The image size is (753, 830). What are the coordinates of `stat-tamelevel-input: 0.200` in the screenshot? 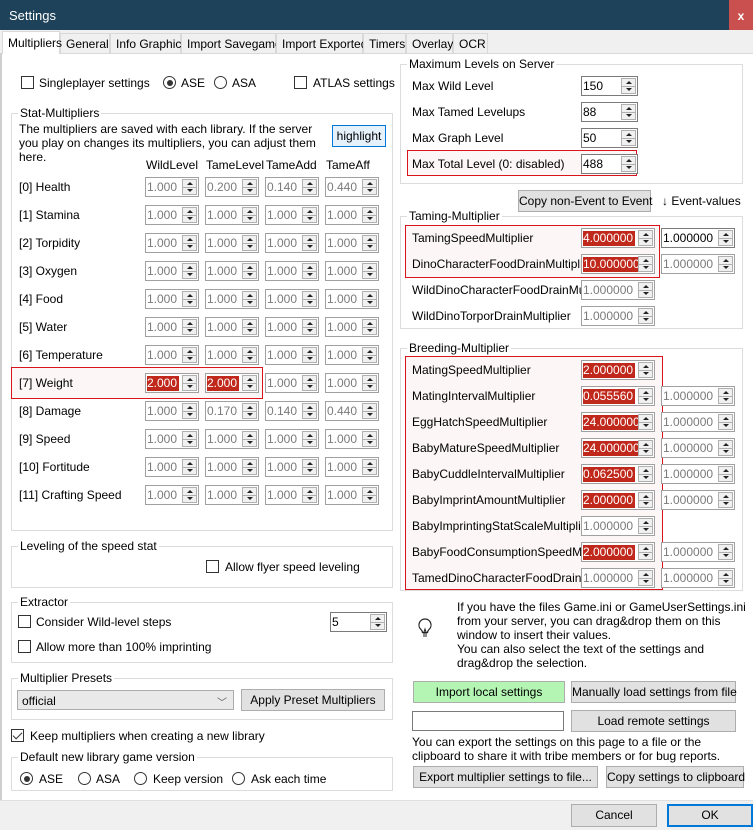 It's located at (232, 187).